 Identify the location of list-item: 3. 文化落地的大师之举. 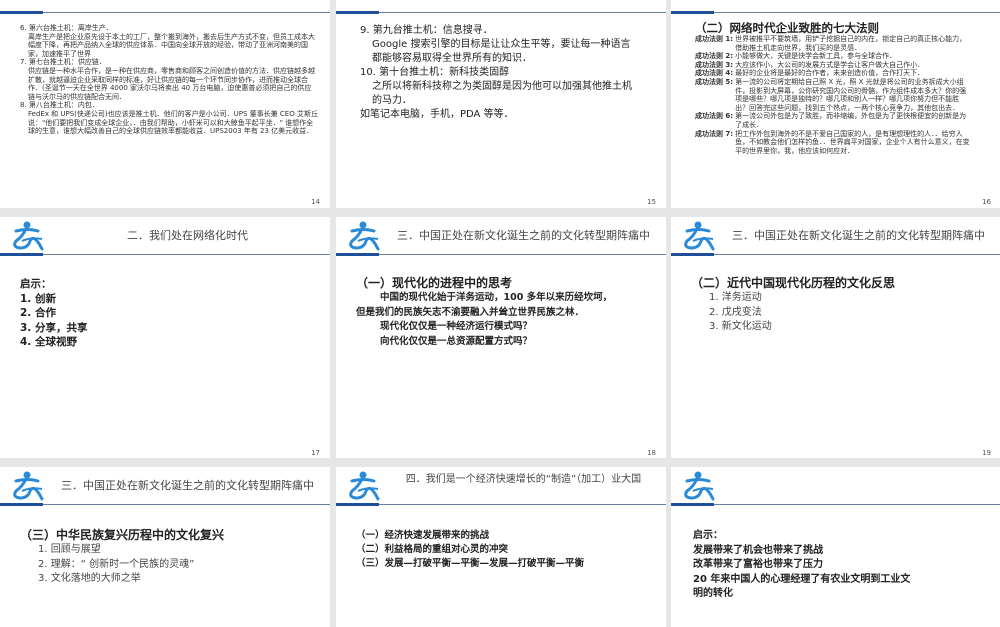
(89, 578).